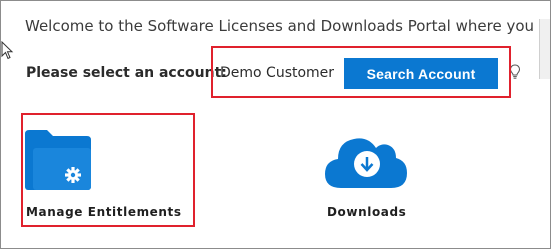 This screenshot has width=551, height=249. I want to click on account-select-label: Please select an account:, so click(126, 73).